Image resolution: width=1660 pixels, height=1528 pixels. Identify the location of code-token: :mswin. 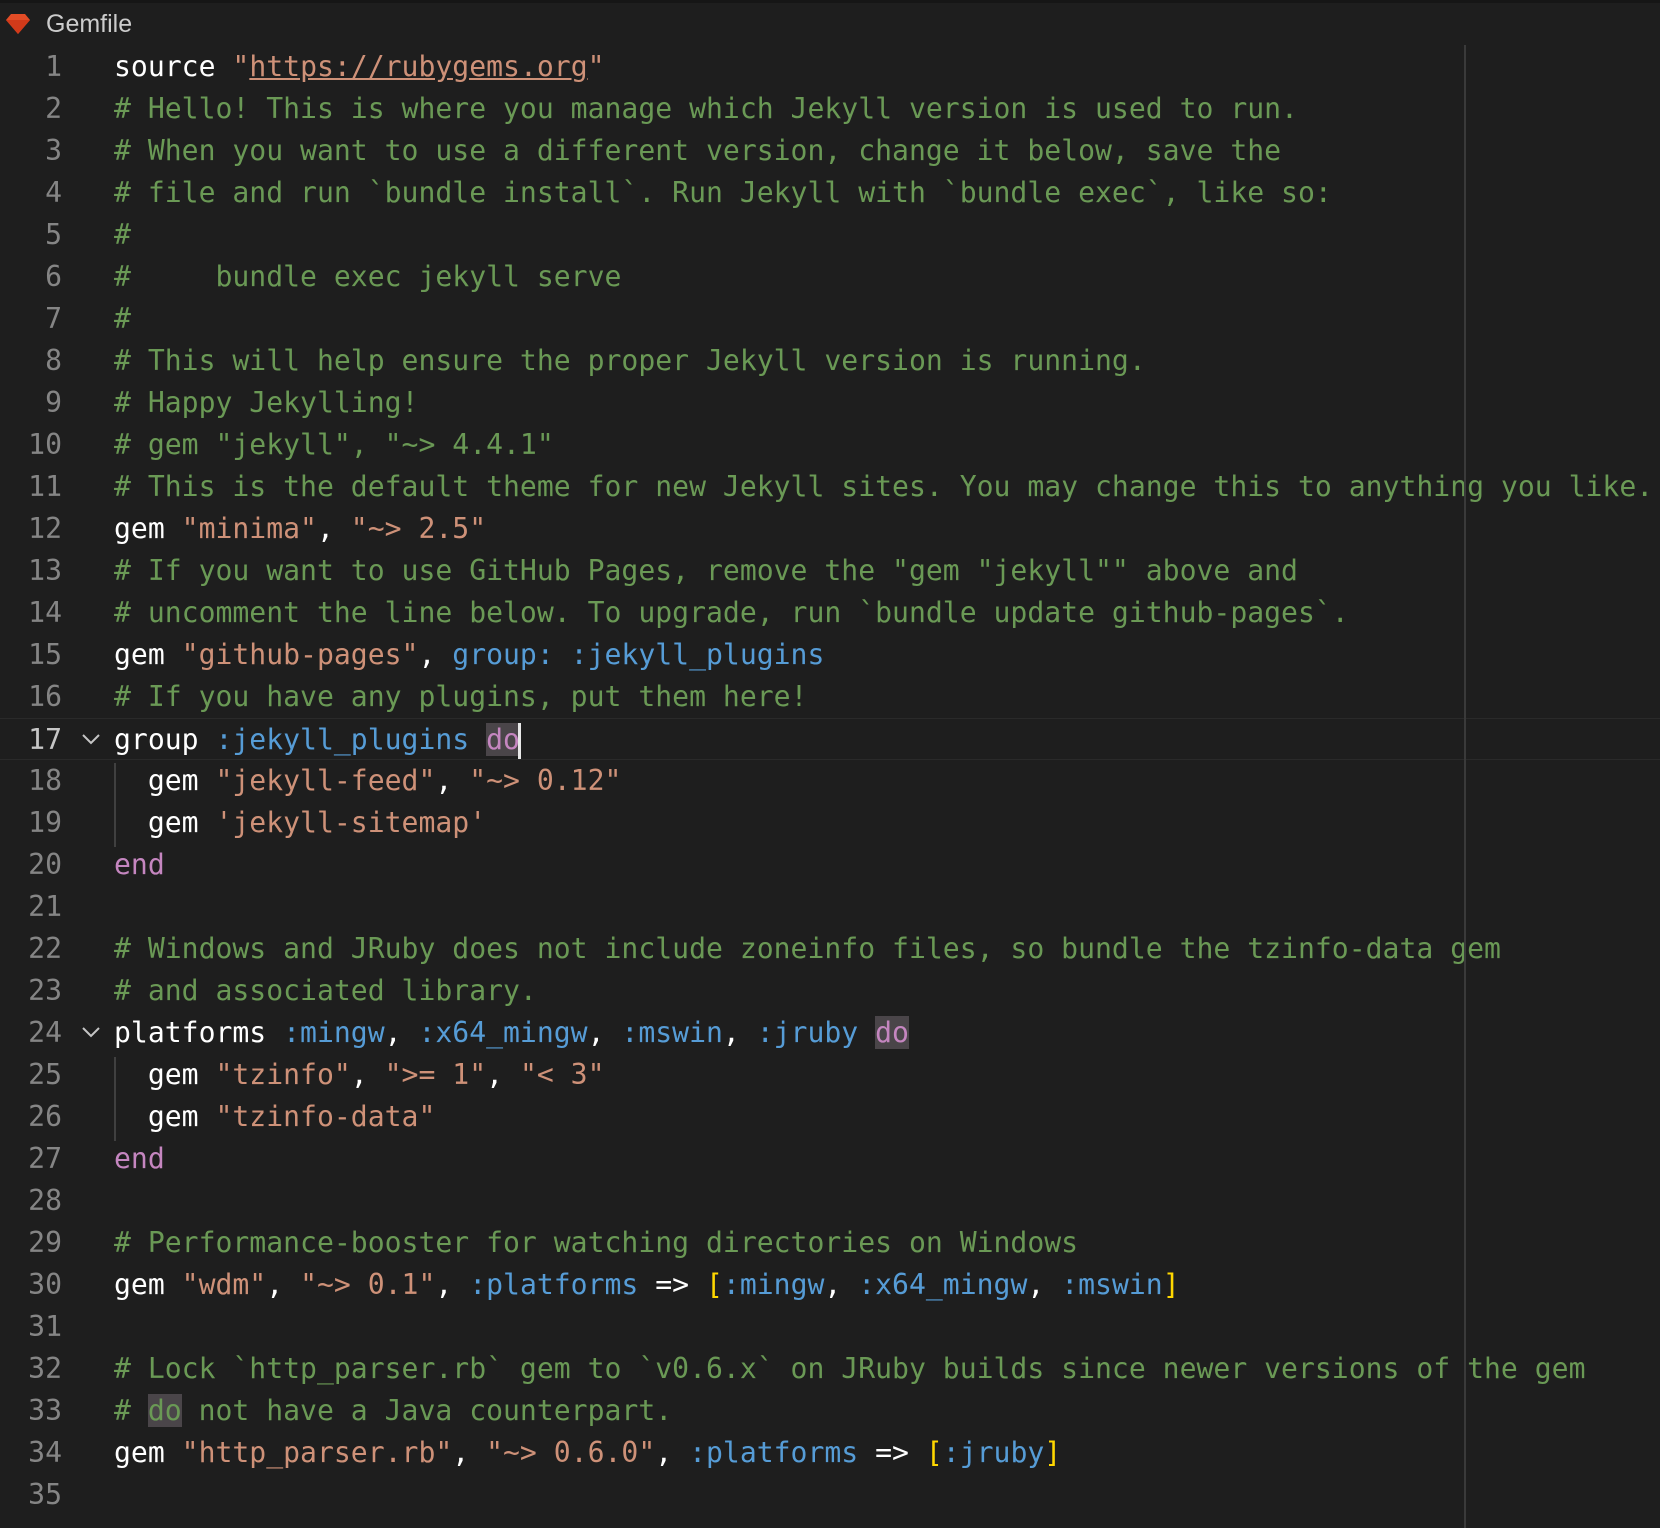
(672, 1032).